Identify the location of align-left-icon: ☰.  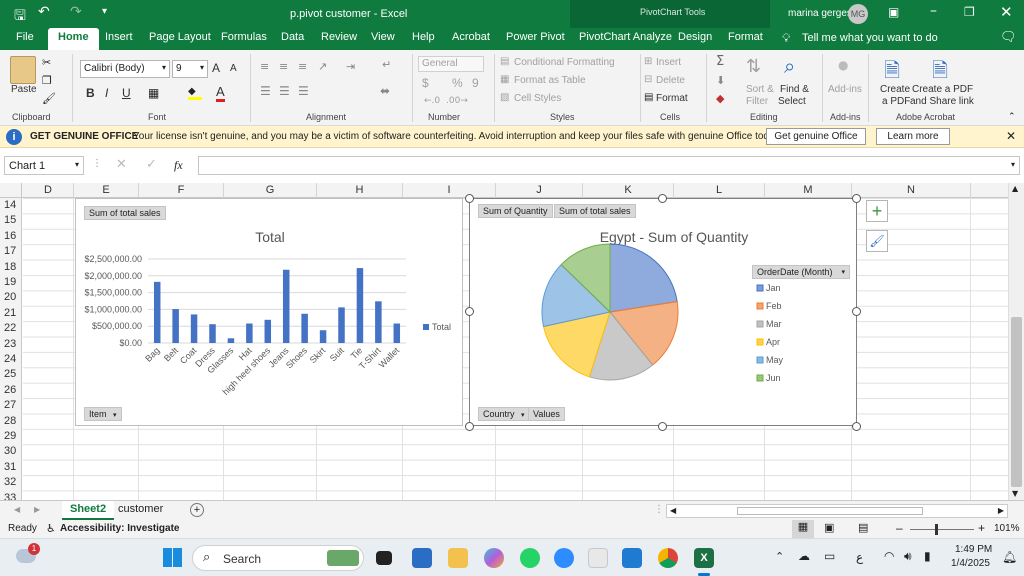
(265, 91).